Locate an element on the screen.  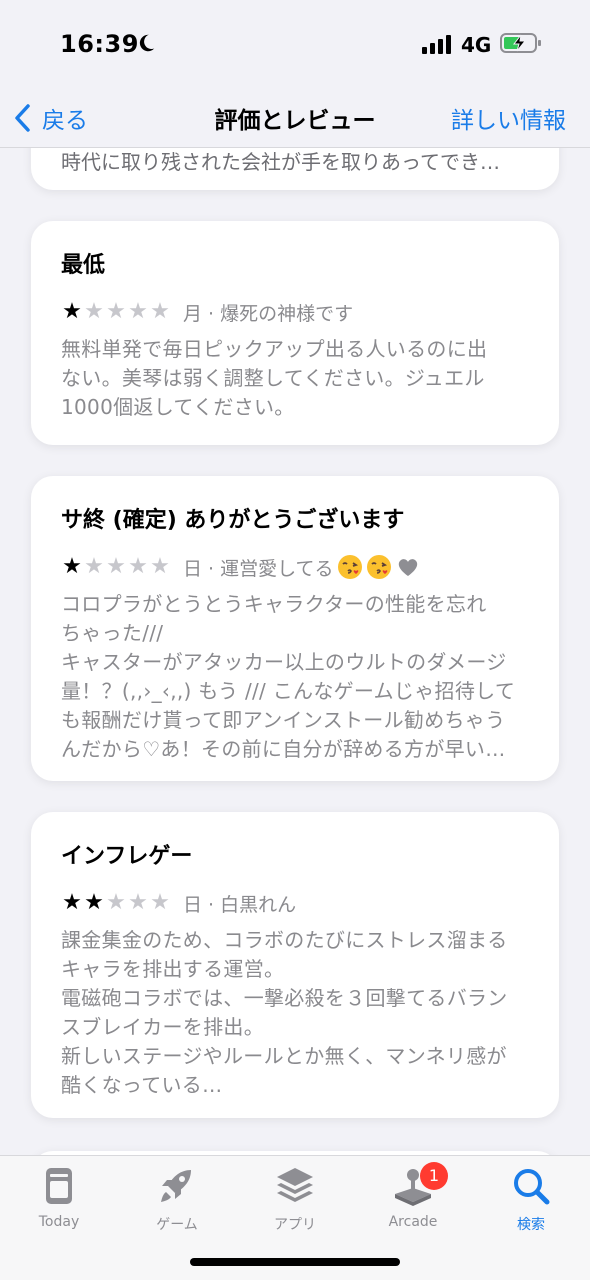
reviewer-name: 日 · 運営愛してる is located at coordinates (258, 568).